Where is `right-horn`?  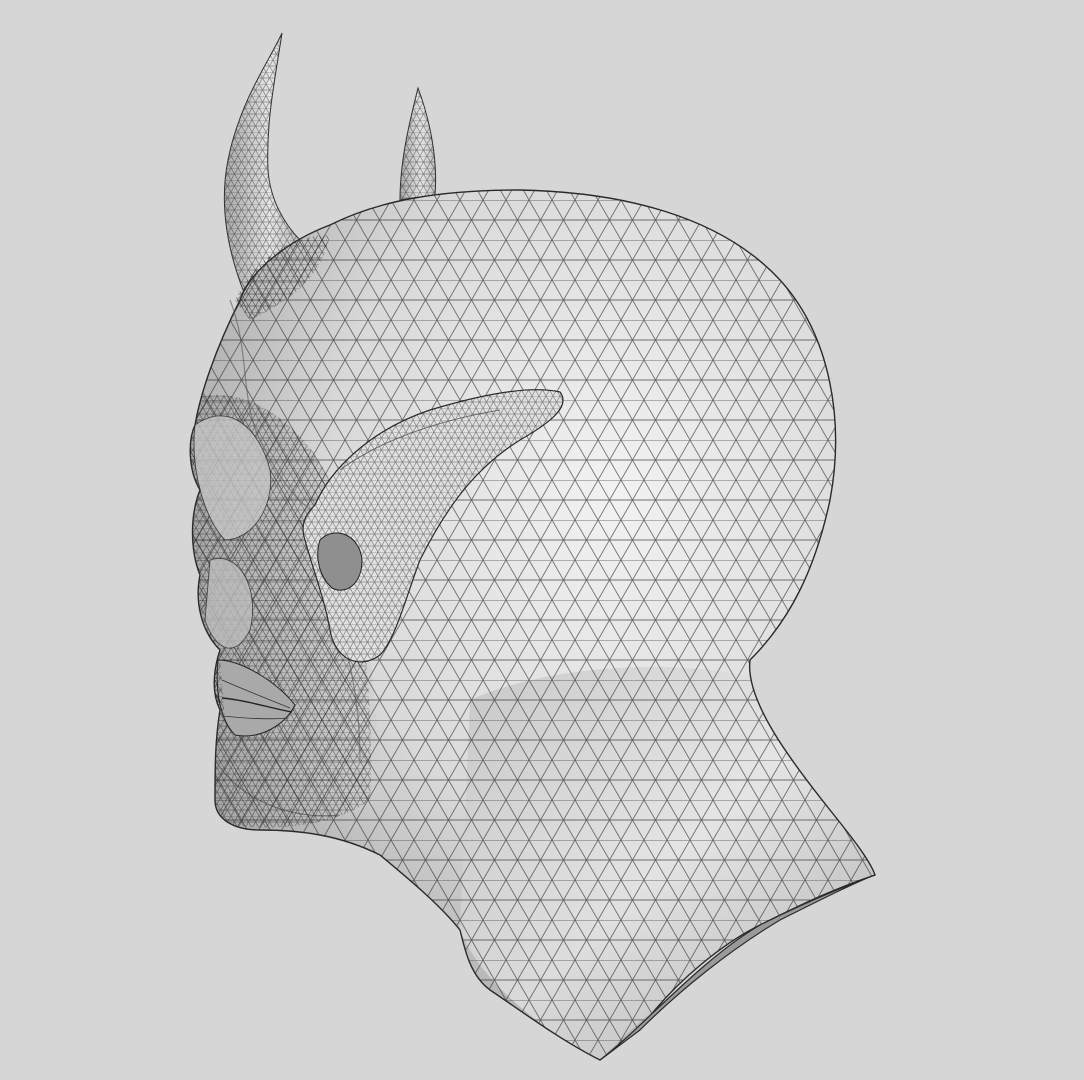 right-horn is located at coordinates (418, 143).